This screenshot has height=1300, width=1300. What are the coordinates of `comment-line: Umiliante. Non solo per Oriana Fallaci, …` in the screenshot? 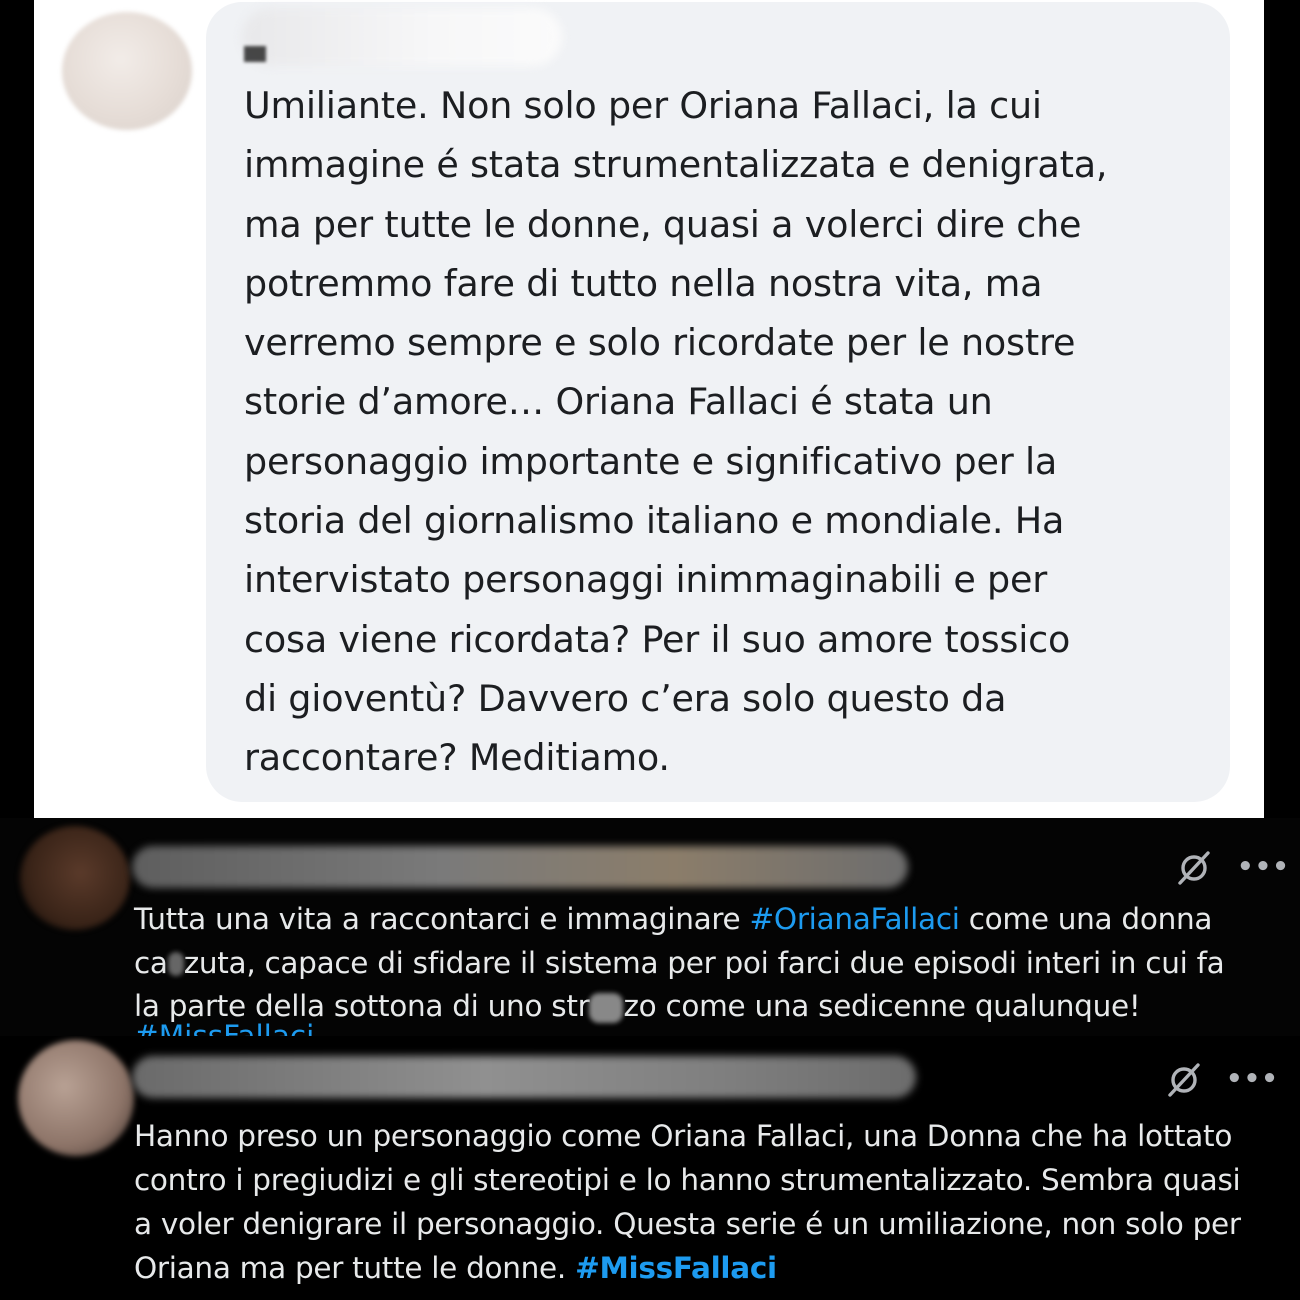 It's located at (643, 105).